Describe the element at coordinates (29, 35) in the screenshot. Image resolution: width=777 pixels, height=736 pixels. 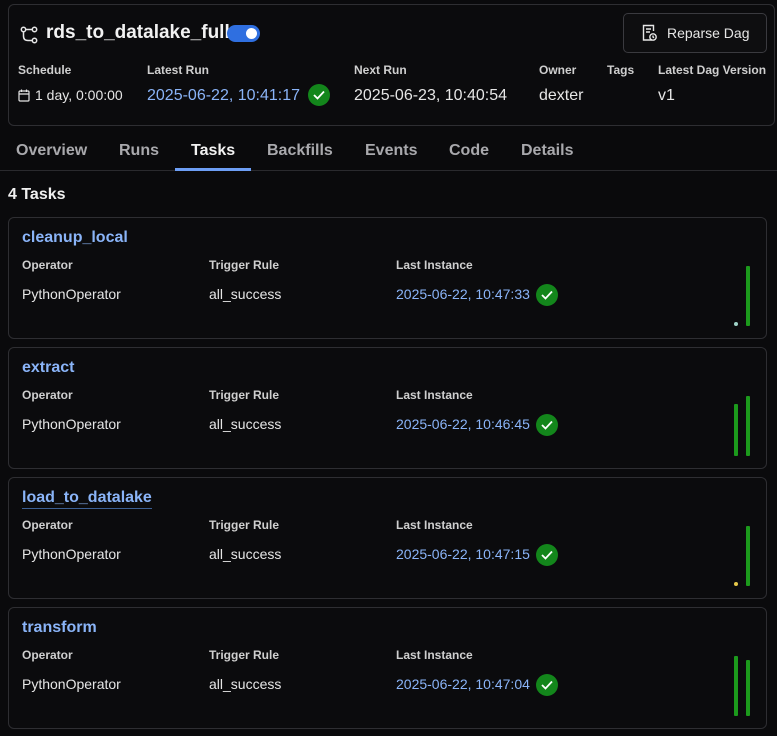
I see `dag-graph-icon` at that location.